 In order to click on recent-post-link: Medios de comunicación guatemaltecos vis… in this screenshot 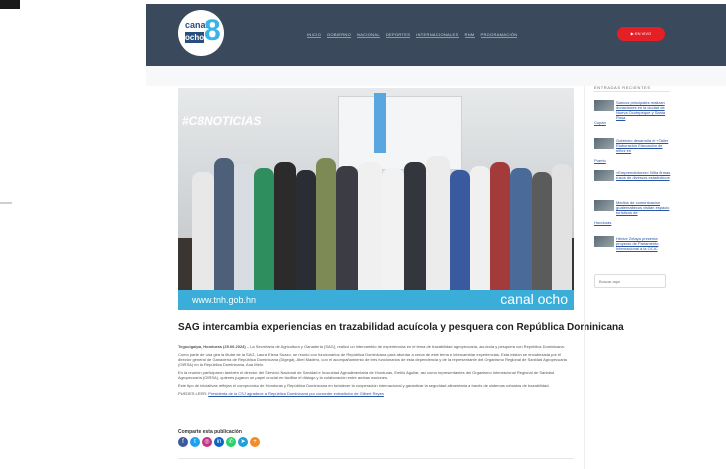, I will do `click(644, 207)`.